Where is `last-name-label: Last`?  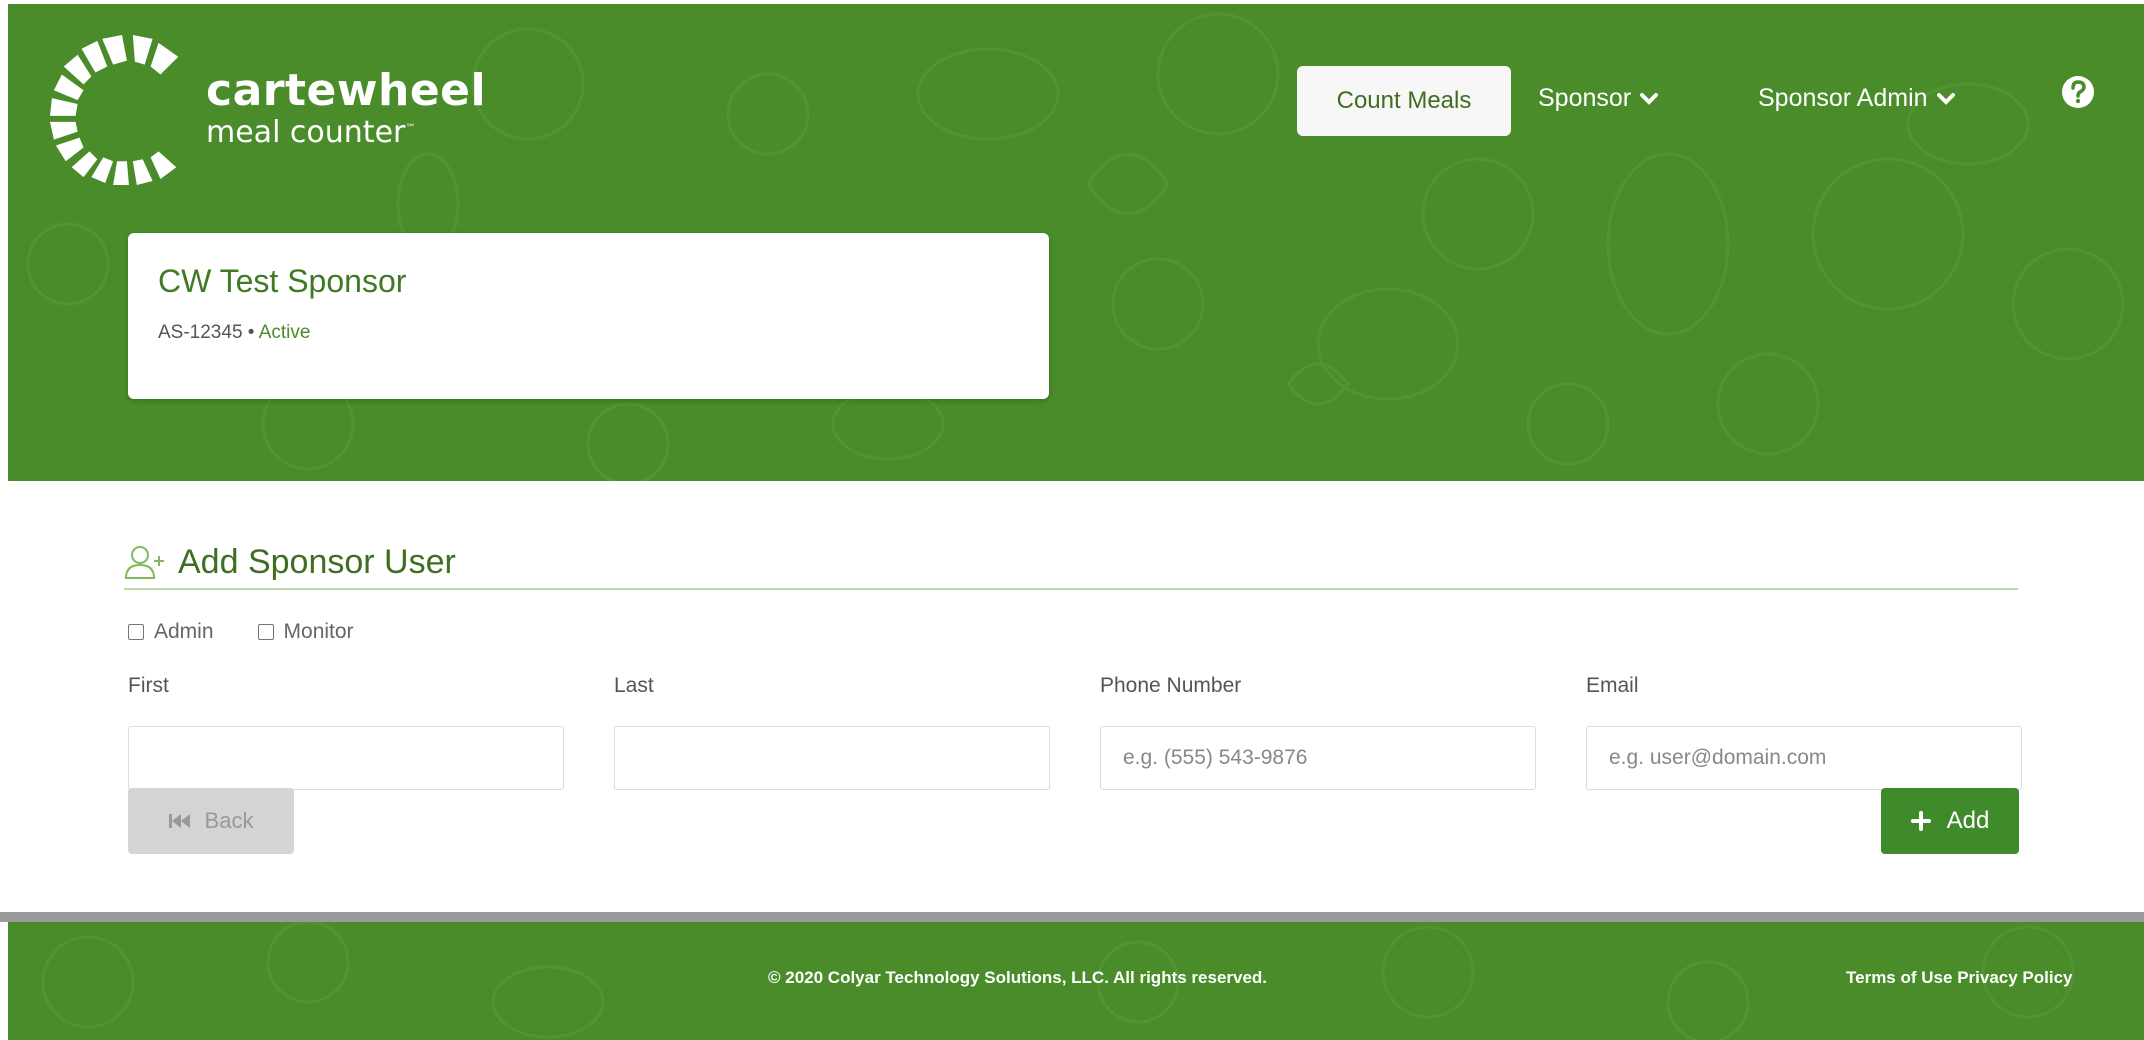
last-name-label: Last is located at coordinates (634, 685).